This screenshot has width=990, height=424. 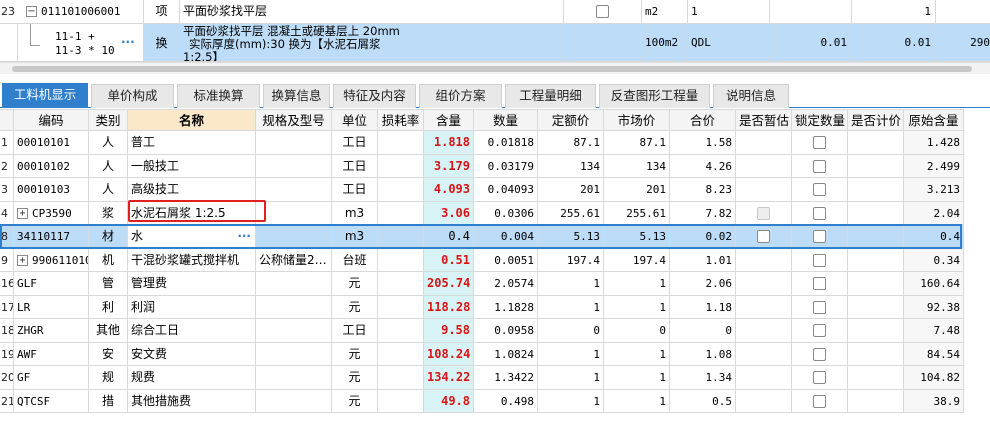 What do you see at coordinates (449, 353) in the screenshot?
I see `content-cell: 108.24` at bounding box center [449, 353].